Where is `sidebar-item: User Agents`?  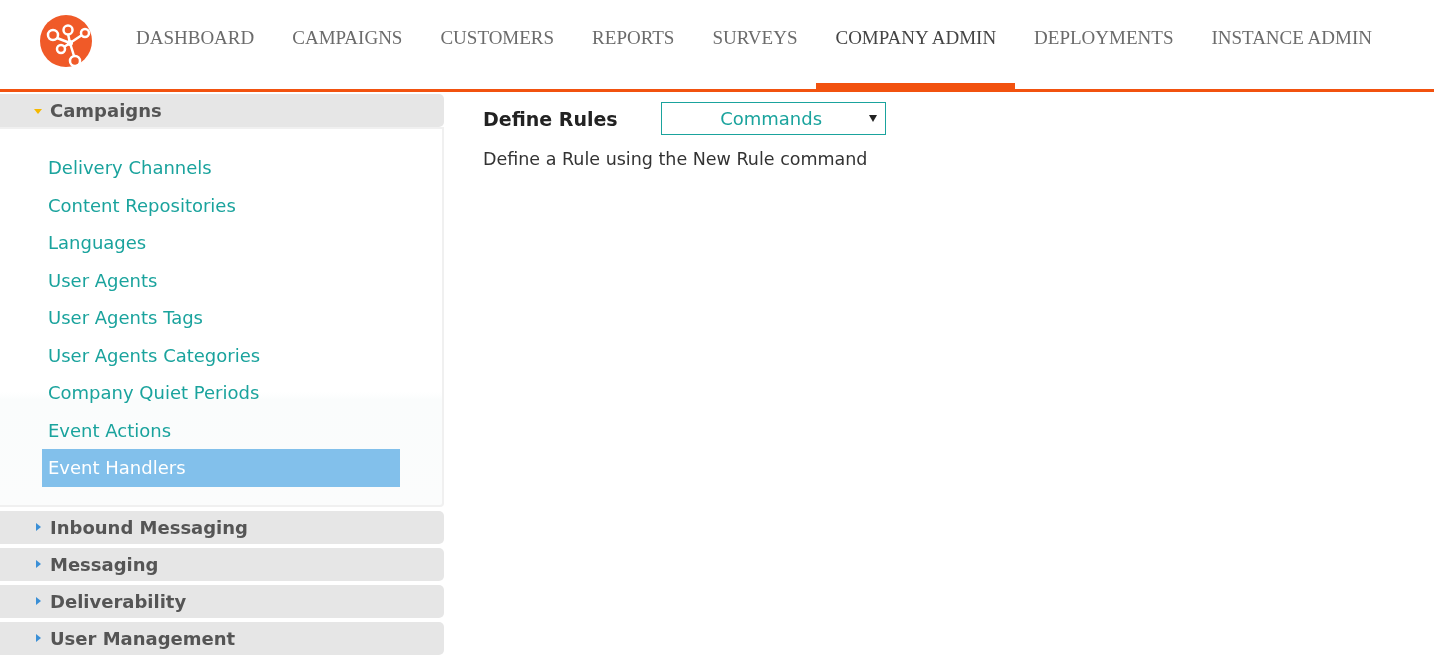
sidebar-item: User Agents is located at coordinates (221, 280).